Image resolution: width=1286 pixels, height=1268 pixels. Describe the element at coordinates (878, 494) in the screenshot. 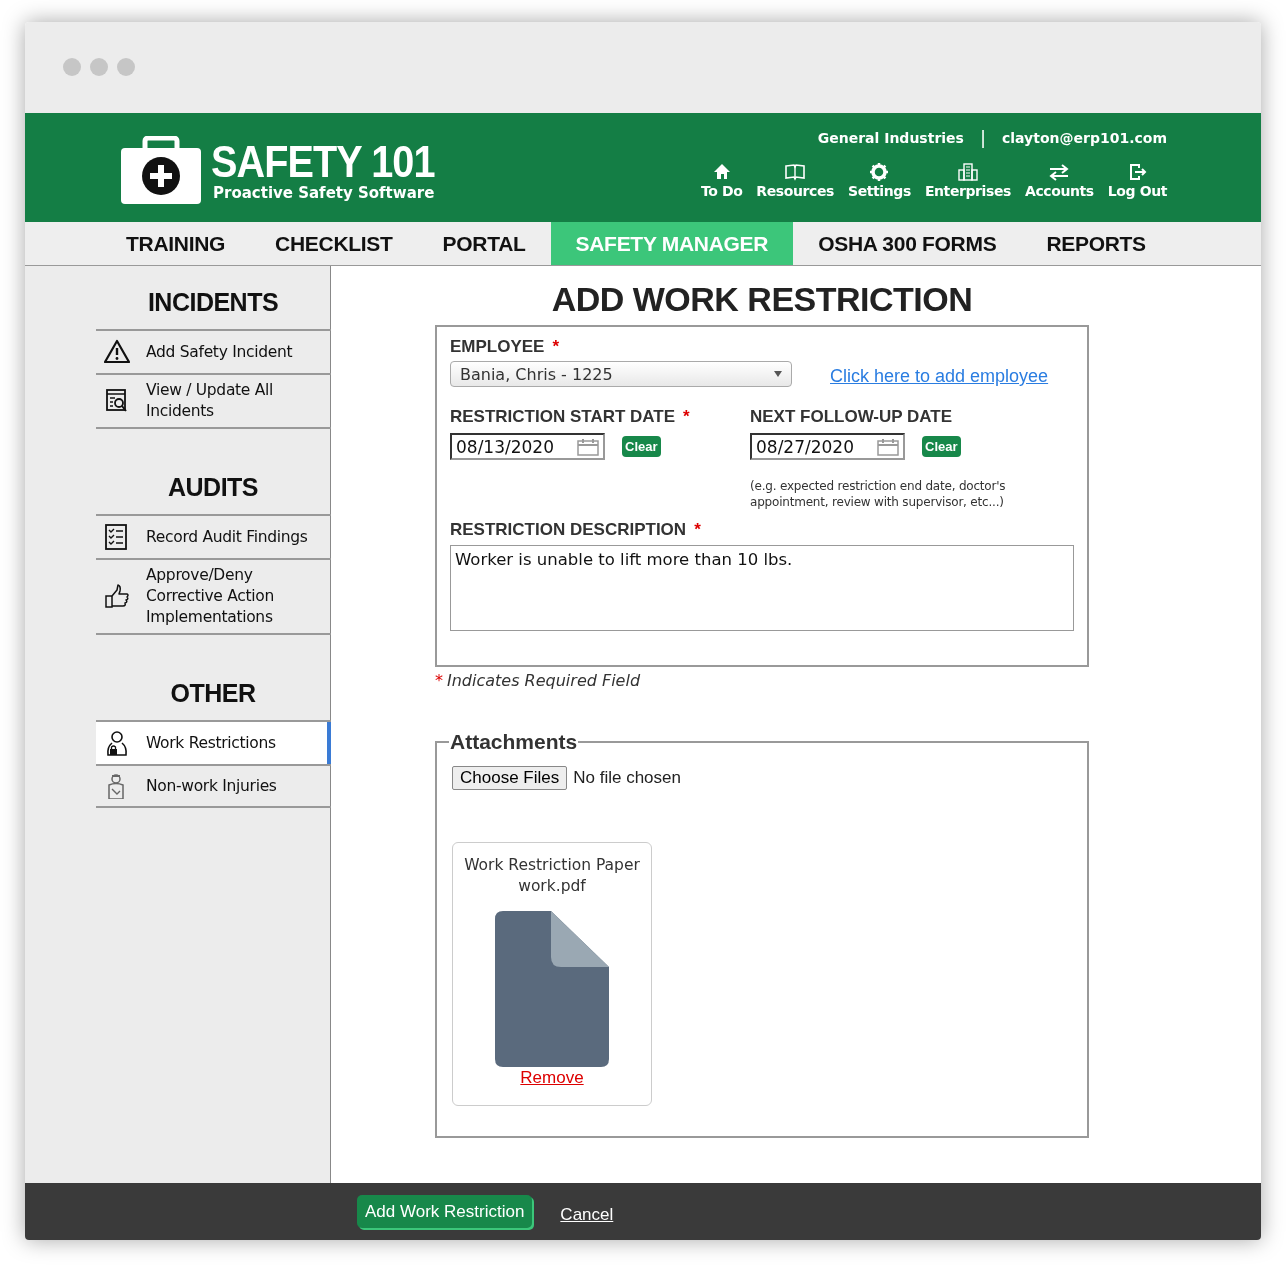

I see `hint-text: (e.g. expected restriction end date, doctor's appointment, review with supervisor, etc...)` at that location.